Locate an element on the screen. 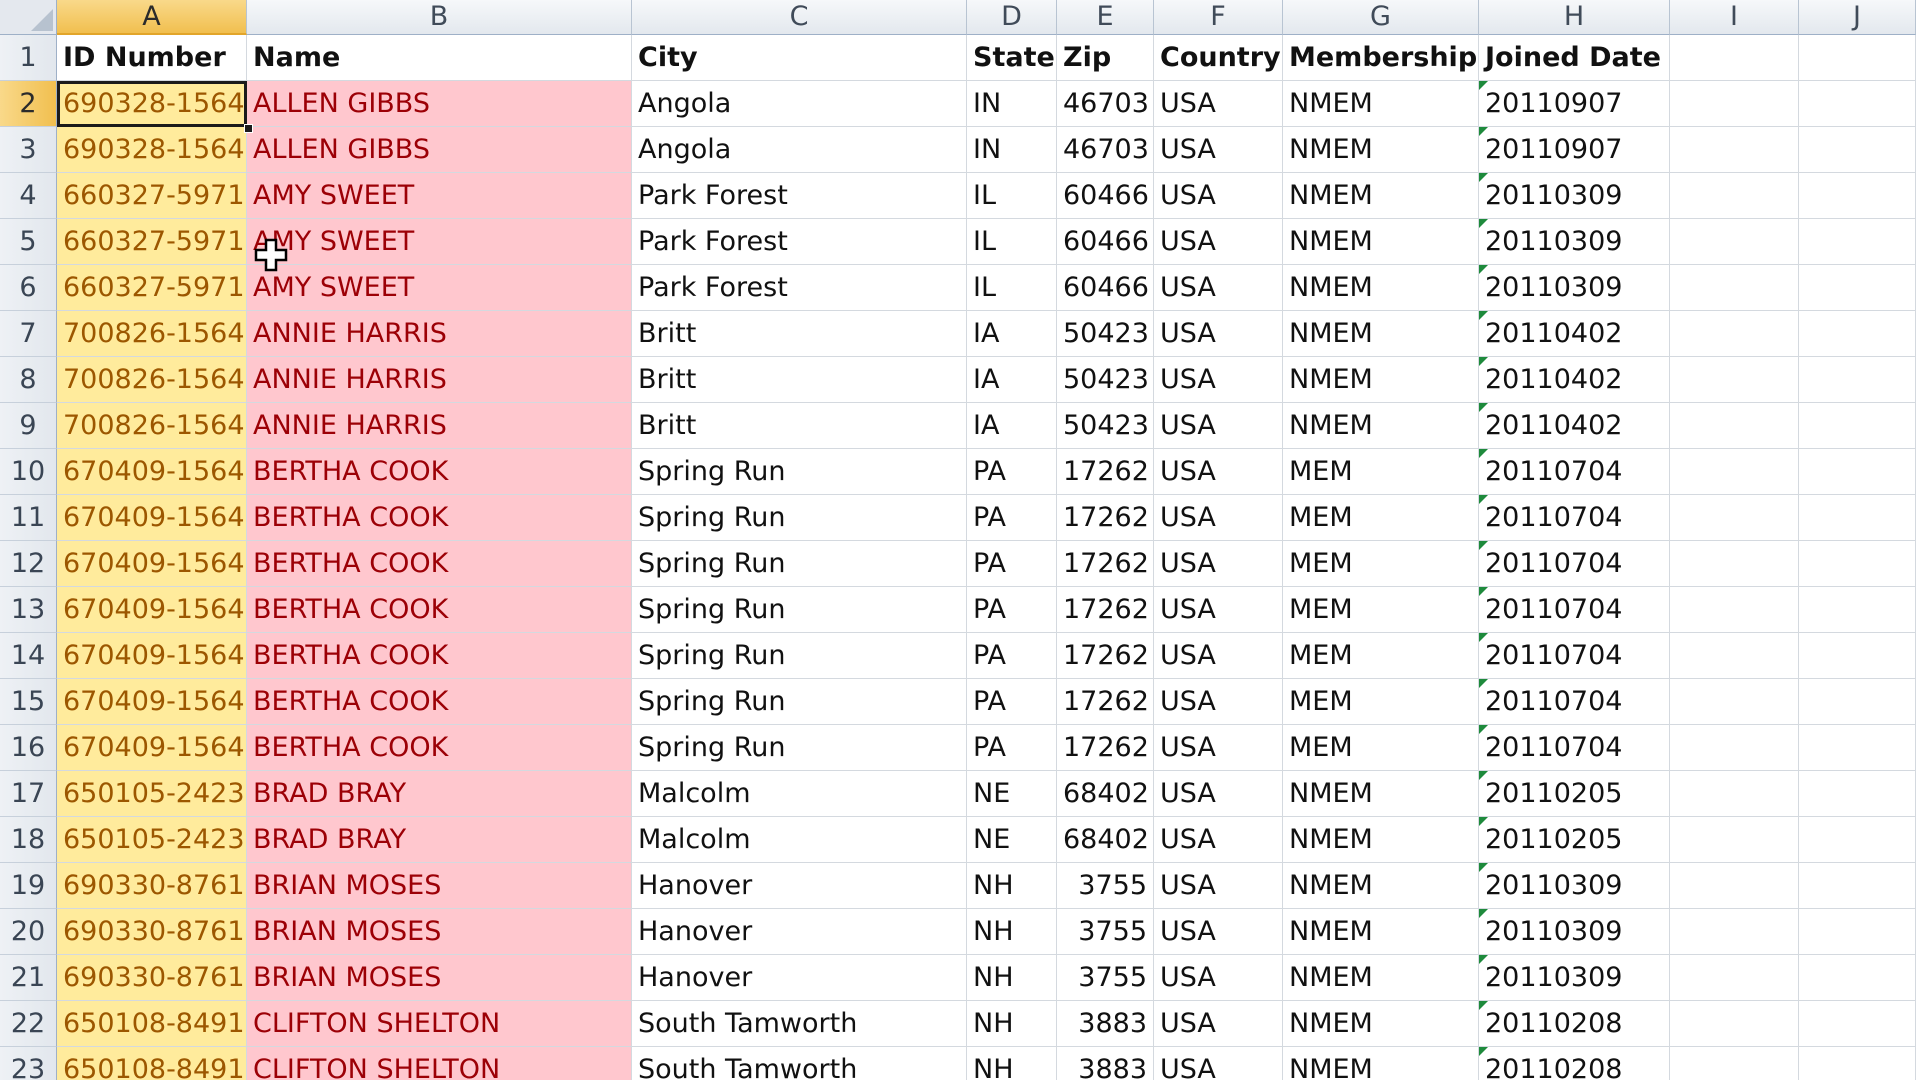  cell-name: BRIAN MOSES is located at coordinates (439, 932).